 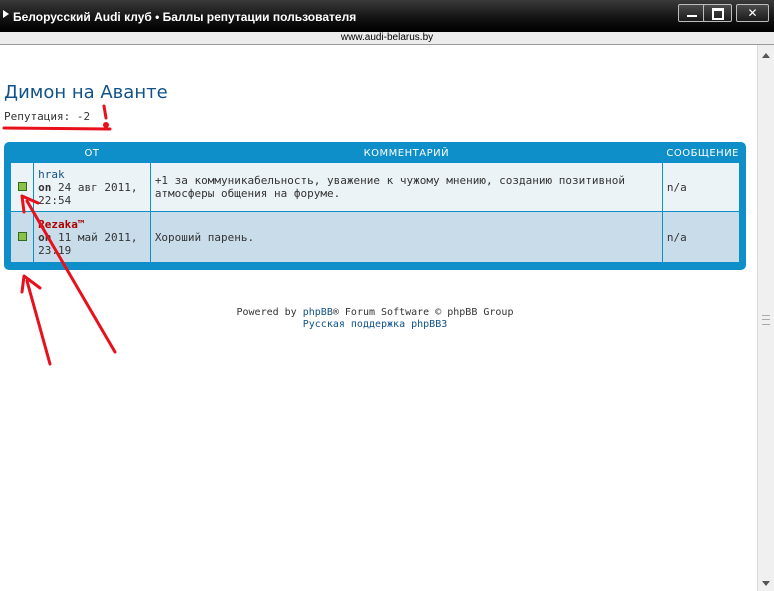 I want to click on exclamation-stroke, so click(x=105, y=112).